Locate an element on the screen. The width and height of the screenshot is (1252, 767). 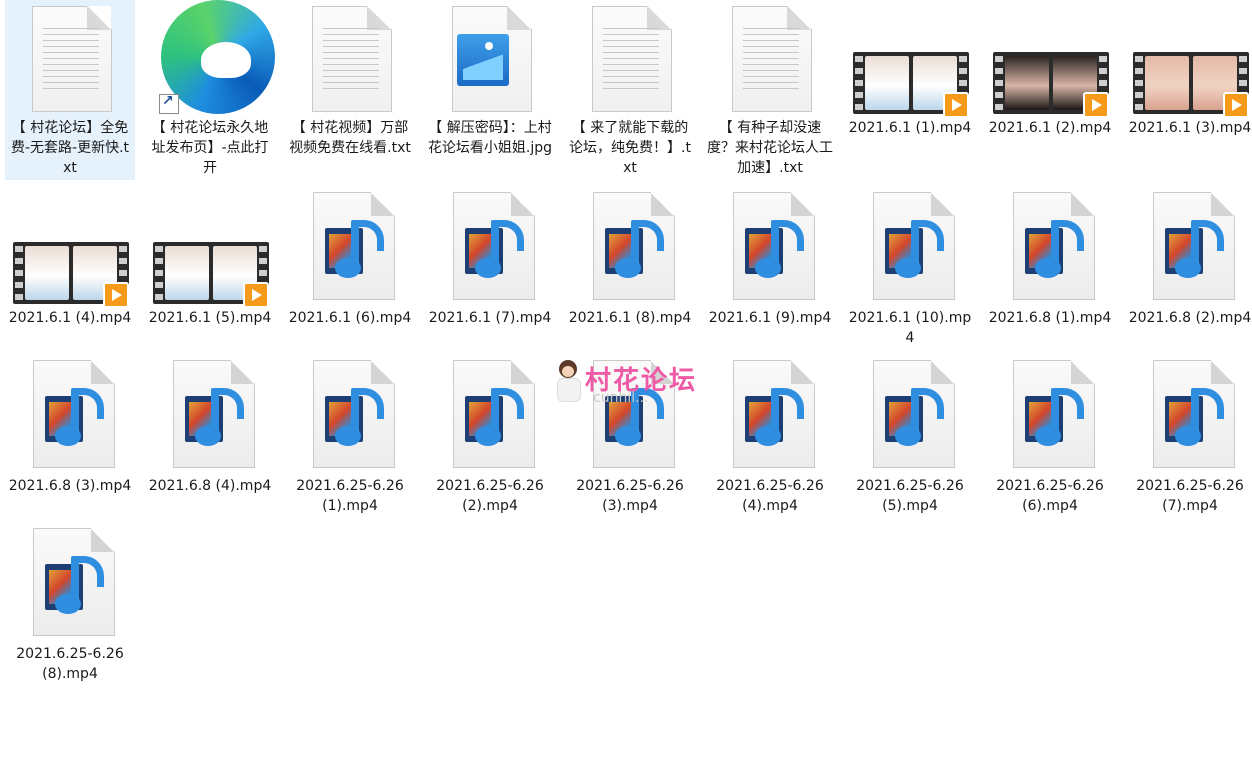
file-name-label: 【 解压密码】：上村花论坛看小姐姐.jpg is located at coordinates (490, 138).